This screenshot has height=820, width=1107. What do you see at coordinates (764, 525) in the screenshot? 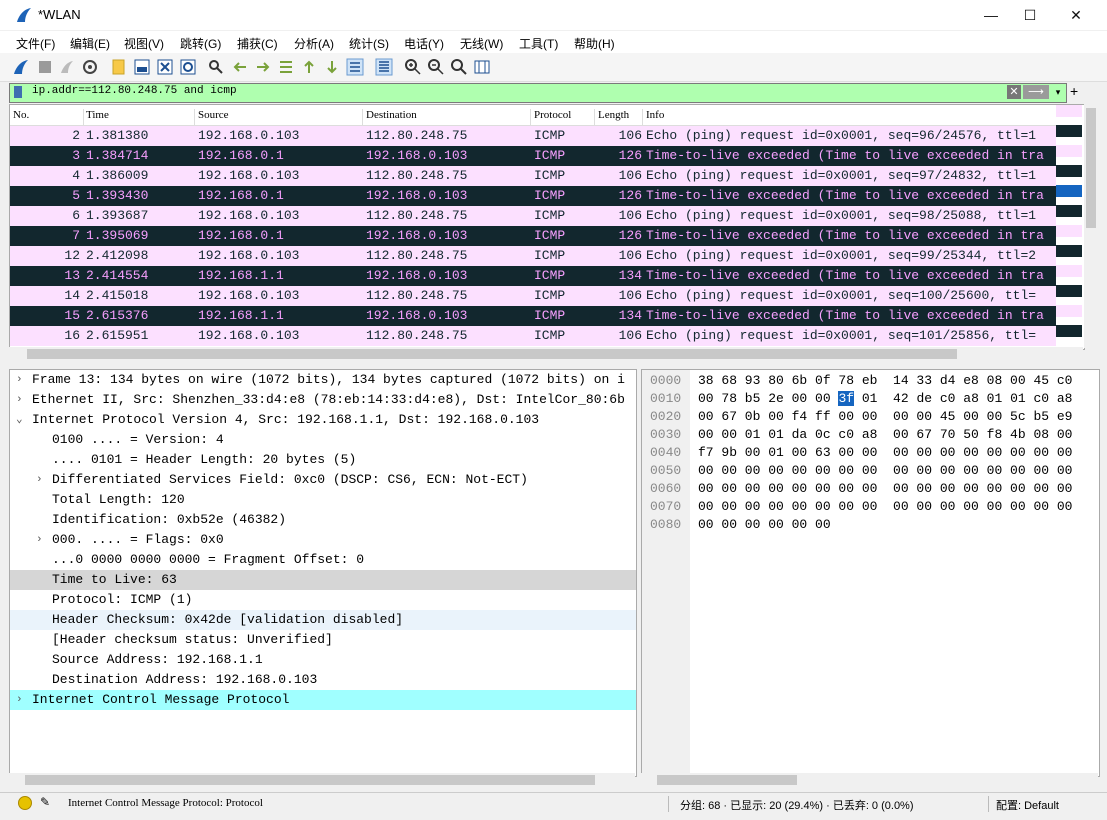
I see `hex-bytes: 00 00 00 00 00 00` at bounding box center [764, 525].